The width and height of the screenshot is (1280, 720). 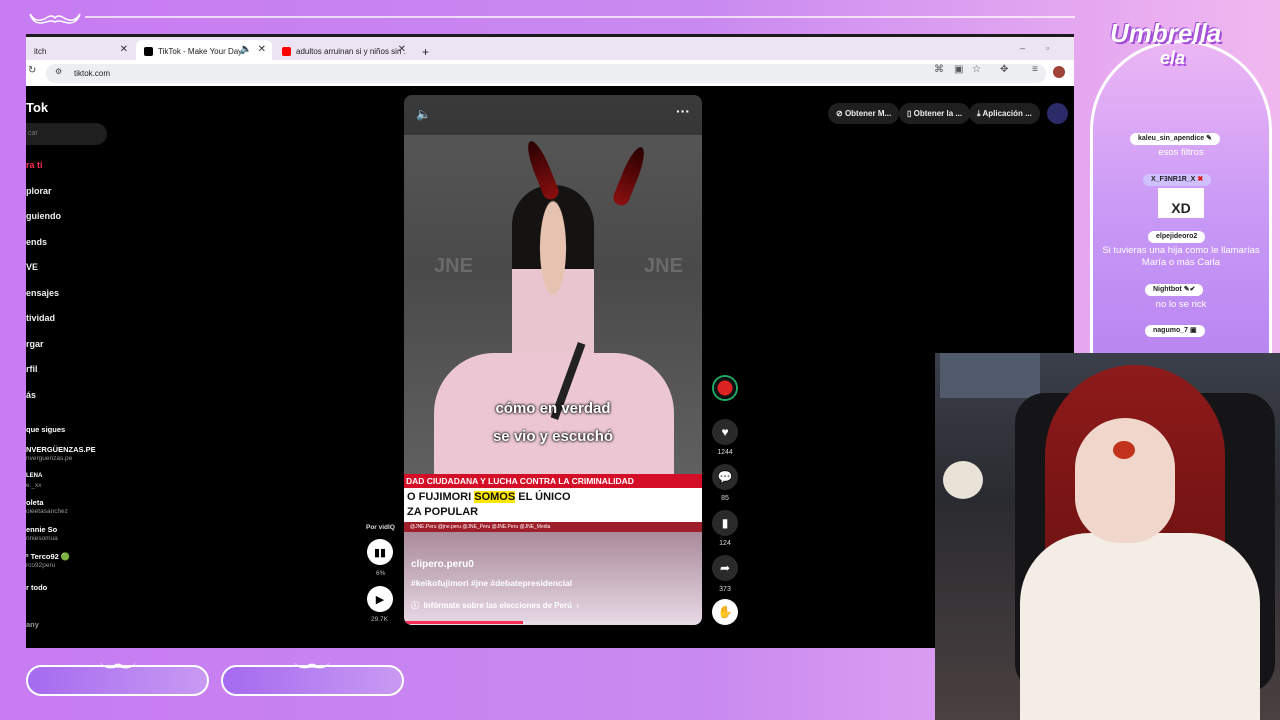 I want to click on more-options-icon: ···, so click(x=683, y=111).